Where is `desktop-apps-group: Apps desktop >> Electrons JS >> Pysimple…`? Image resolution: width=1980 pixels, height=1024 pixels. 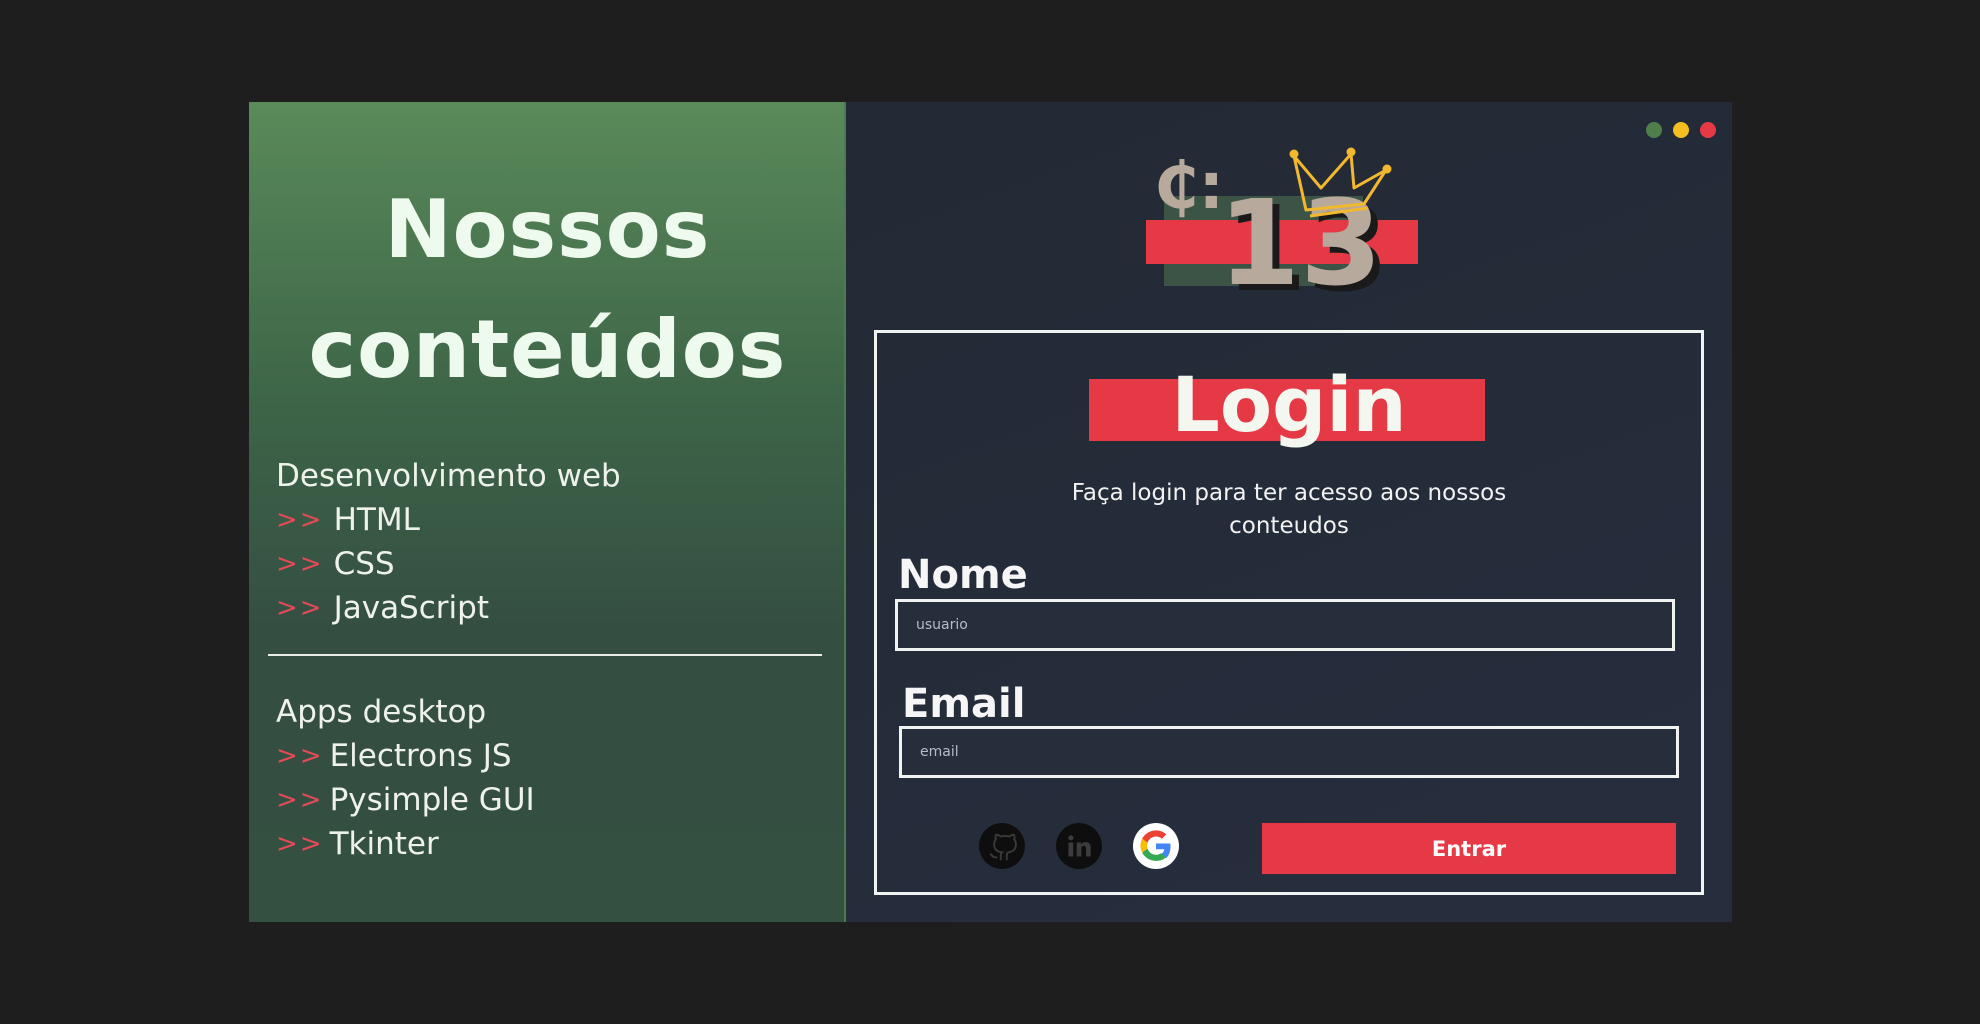
desktop-apps-group: Apps desktop >> Electrons JS >> Pysimple… is located at coordinates (405, 778).